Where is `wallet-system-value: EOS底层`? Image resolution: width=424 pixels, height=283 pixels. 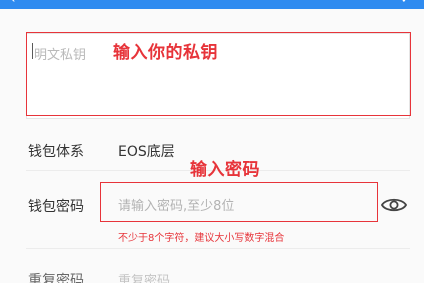 wallet-system-value: EOS底层 is located at coordinates (146, 152).